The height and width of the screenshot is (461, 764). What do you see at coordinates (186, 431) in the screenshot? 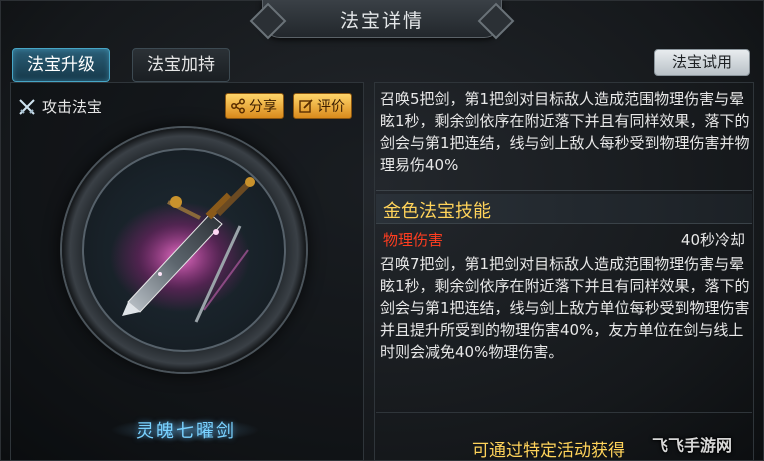
I see `artifact-name: 灵魄七曜剑` at bounding box center [186, 431].